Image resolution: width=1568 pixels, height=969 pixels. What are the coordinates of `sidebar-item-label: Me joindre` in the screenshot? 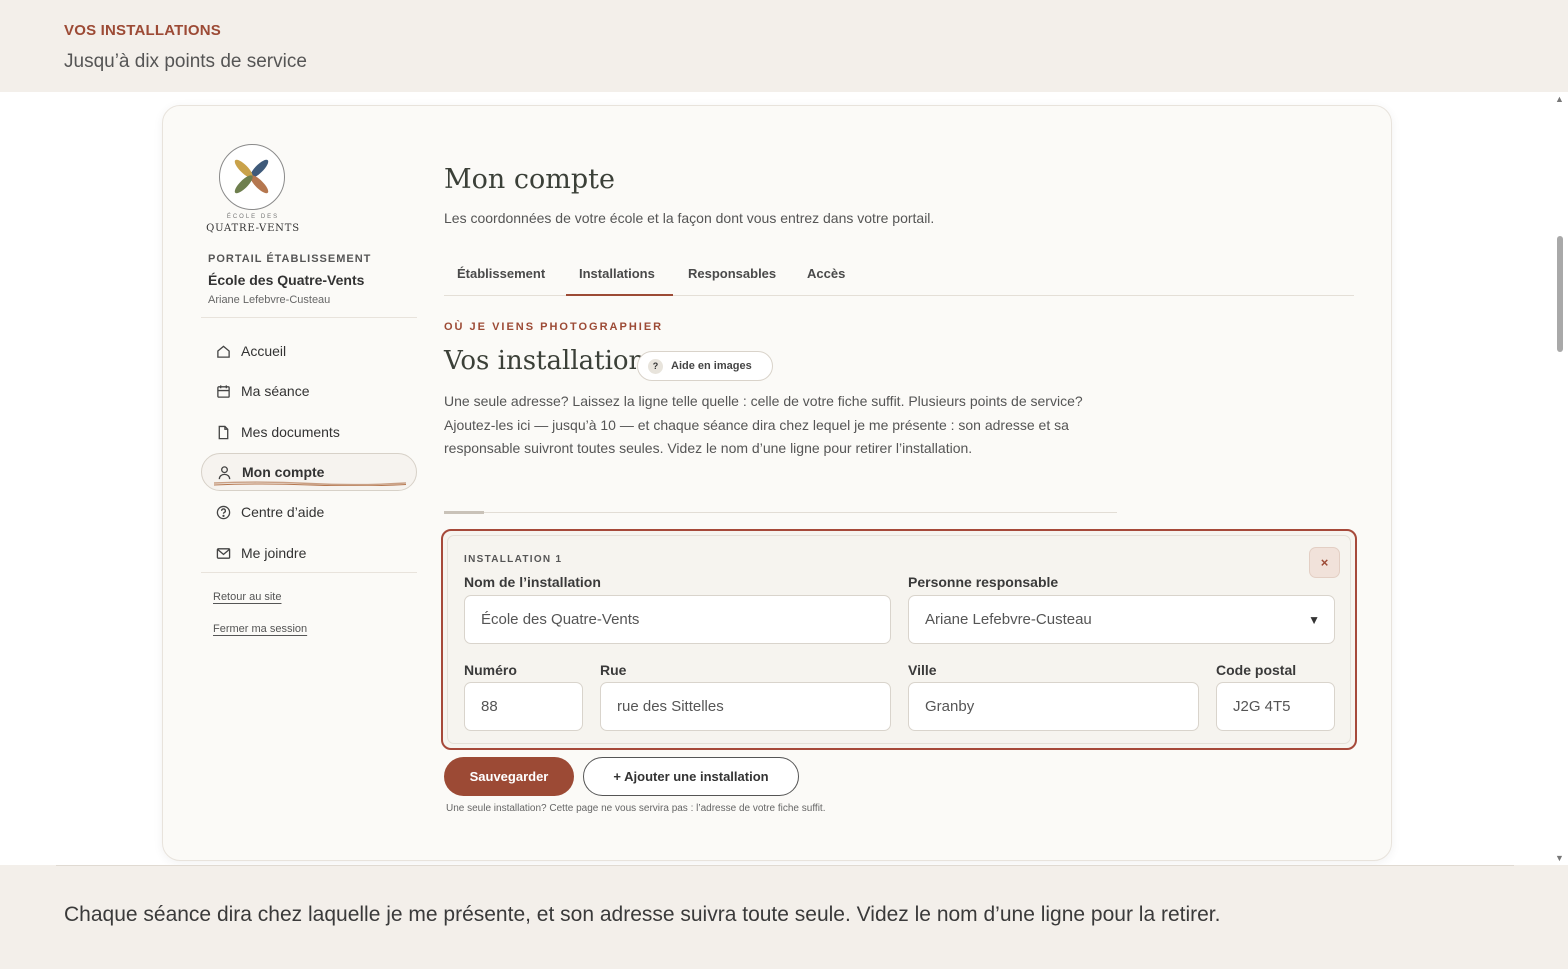 It's located at (274, 553).